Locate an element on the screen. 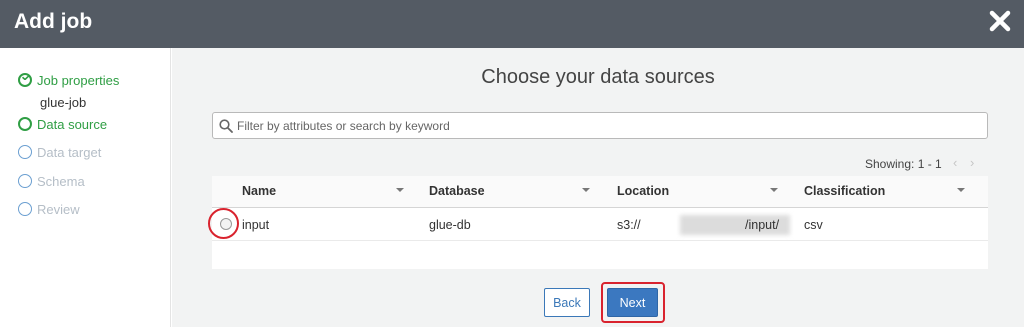 The image size is (1024, 327). job-name-label: glue-job is located at coordinates (63, 102).